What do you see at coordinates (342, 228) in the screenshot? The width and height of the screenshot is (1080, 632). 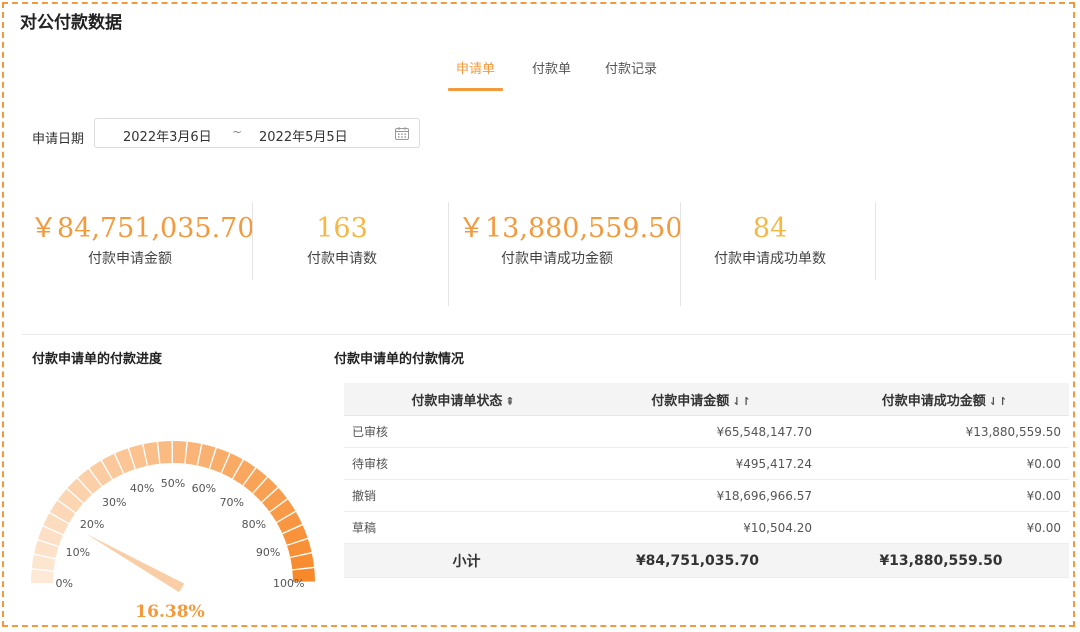 I see `stat-value: 163` at bounding box center [342, 228].